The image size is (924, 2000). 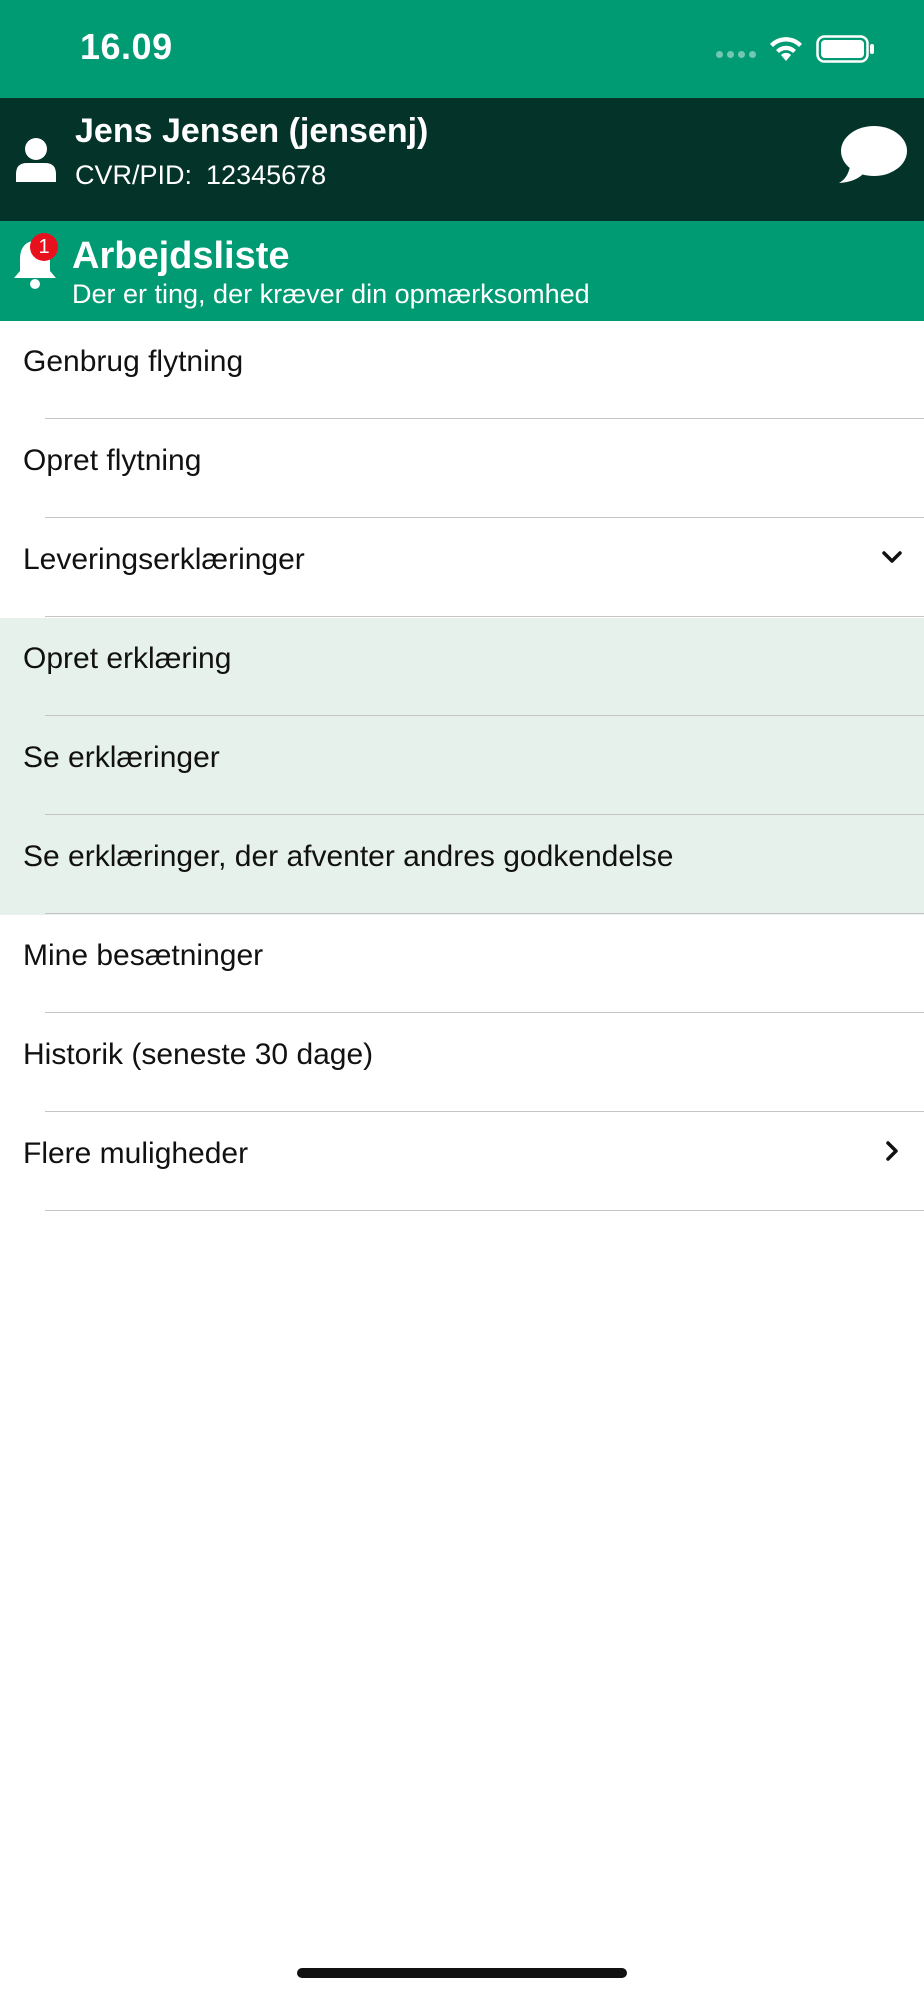 What do you see at coordinates (462, 469) in the screenshot?
I see `menu-item-opret-flytning: Opret flytning` at bounding box center [462, 469].